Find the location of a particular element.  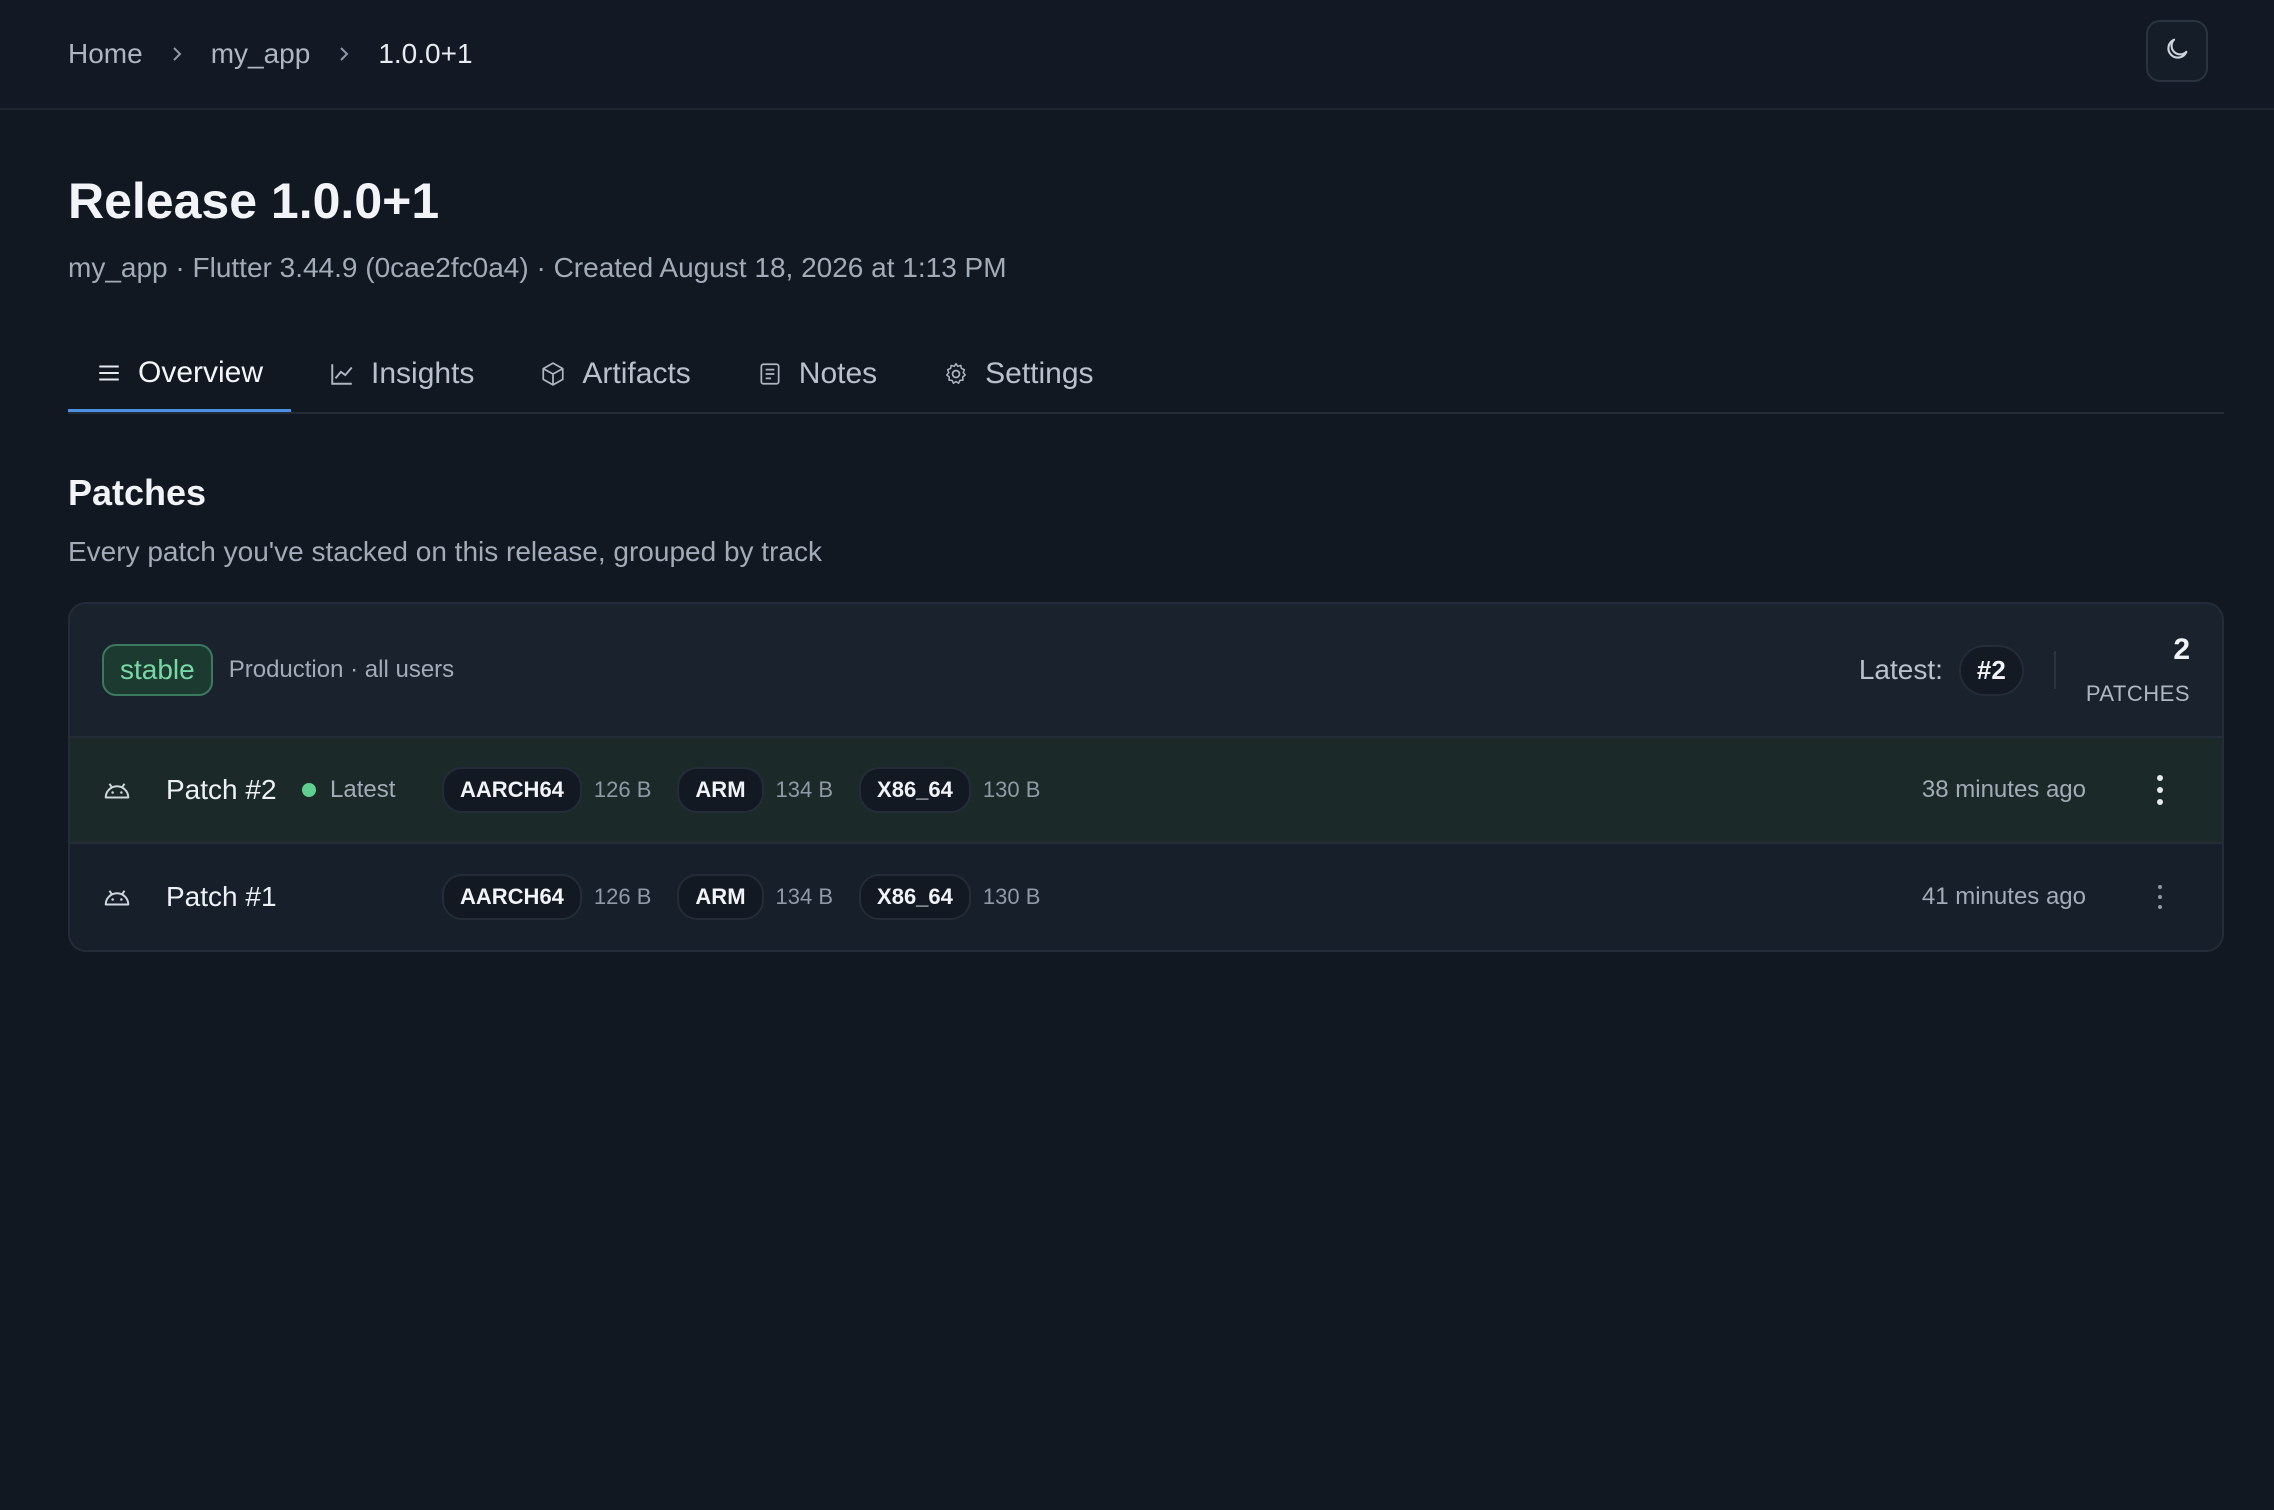

notes-icon is located at coordinates (771, 374).